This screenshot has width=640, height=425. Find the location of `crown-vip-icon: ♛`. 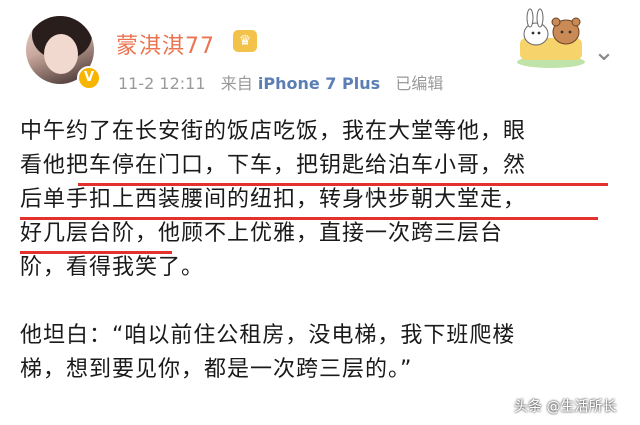

crown-vip-icon: ♛ is located at coordinates (245, 41).